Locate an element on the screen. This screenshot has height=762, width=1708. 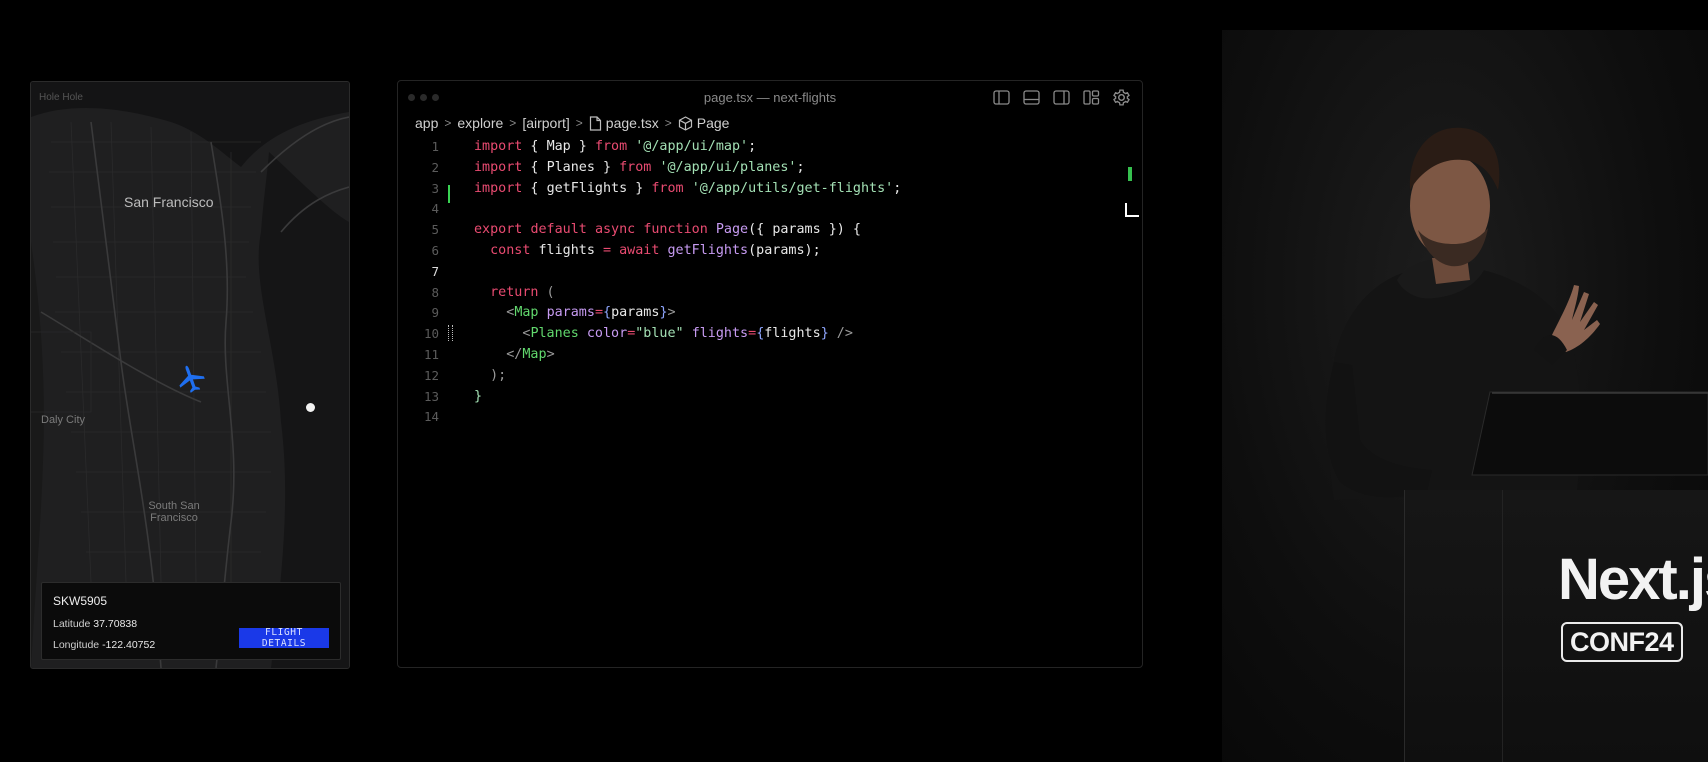
code-text: <Map params={params}> is located at coordinates (574, 313).